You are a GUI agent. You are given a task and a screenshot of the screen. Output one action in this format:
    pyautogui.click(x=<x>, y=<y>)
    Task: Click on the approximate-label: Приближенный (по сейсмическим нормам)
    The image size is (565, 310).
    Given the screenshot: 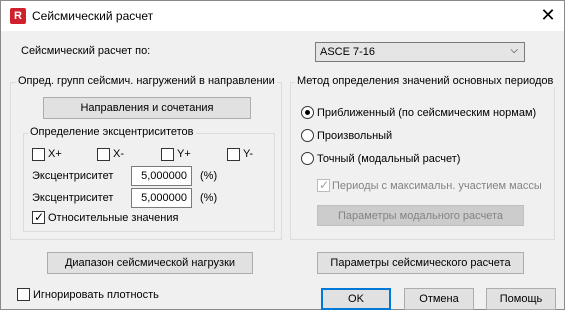 What is the action you would take?
    pyautogui.click(x=427, y=113)
    